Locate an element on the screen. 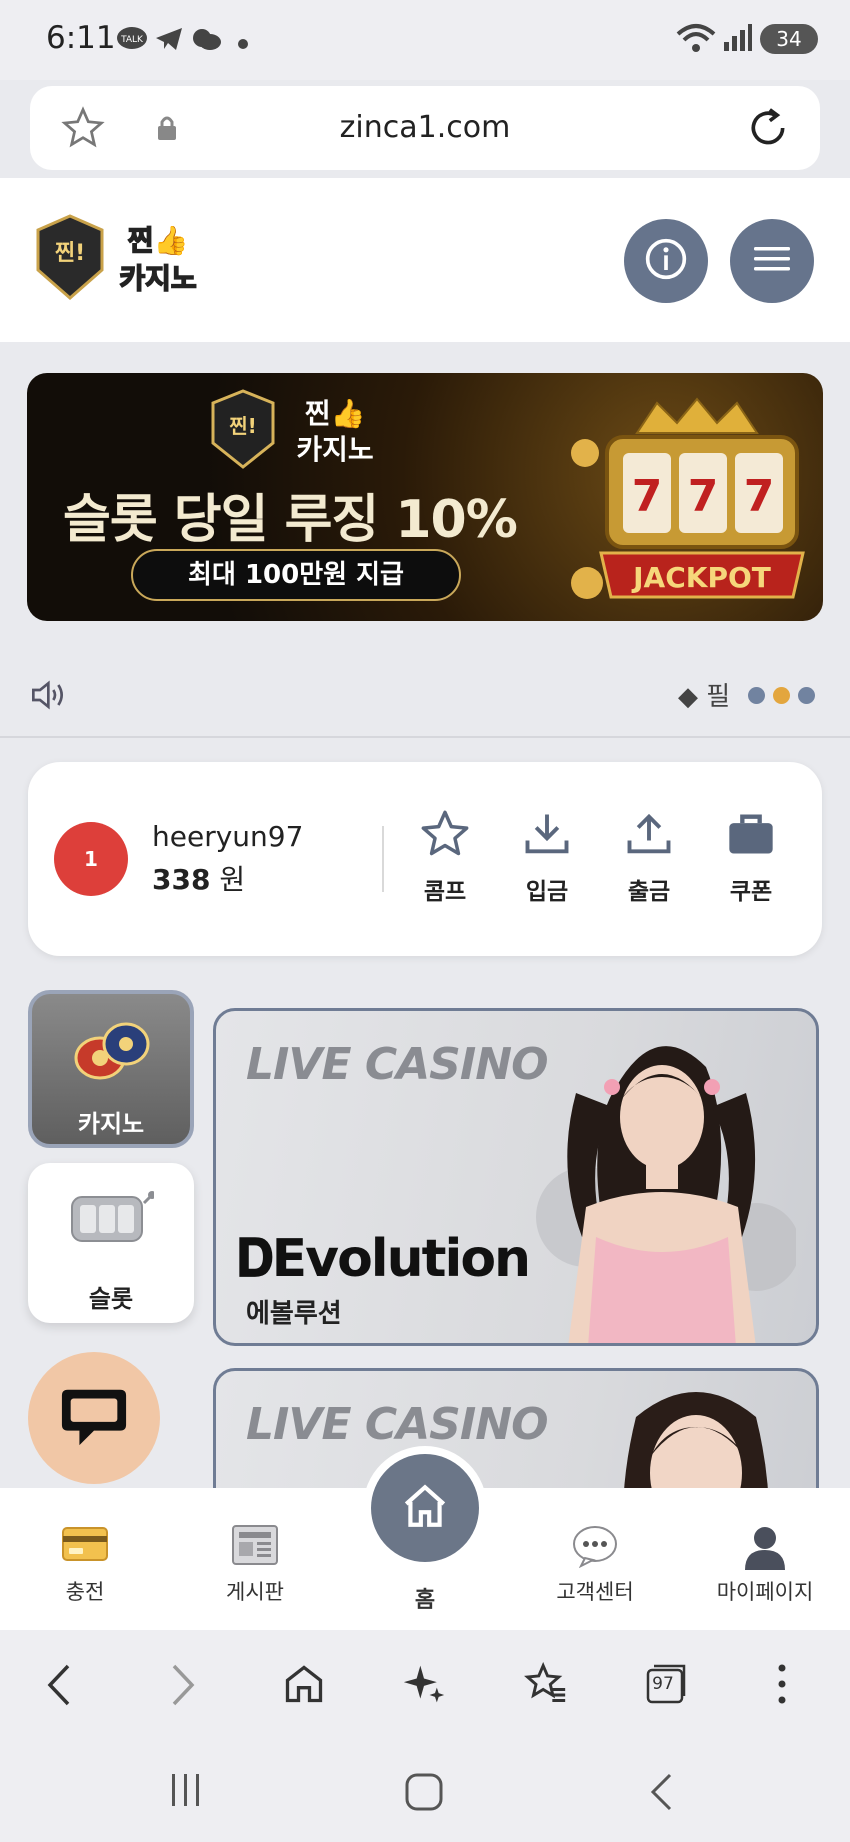 The image size is (850, 1842). newspaper-icon is located at coordinates (255, 1547).